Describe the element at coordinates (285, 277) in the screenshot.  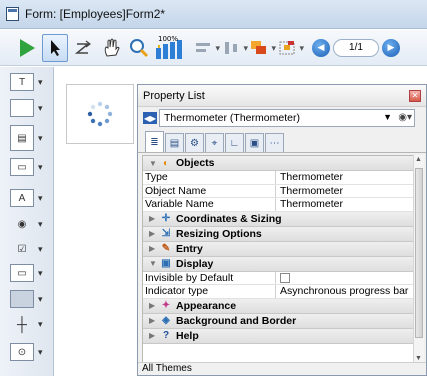
I see `invisible-by-default-checkbox` at that location.